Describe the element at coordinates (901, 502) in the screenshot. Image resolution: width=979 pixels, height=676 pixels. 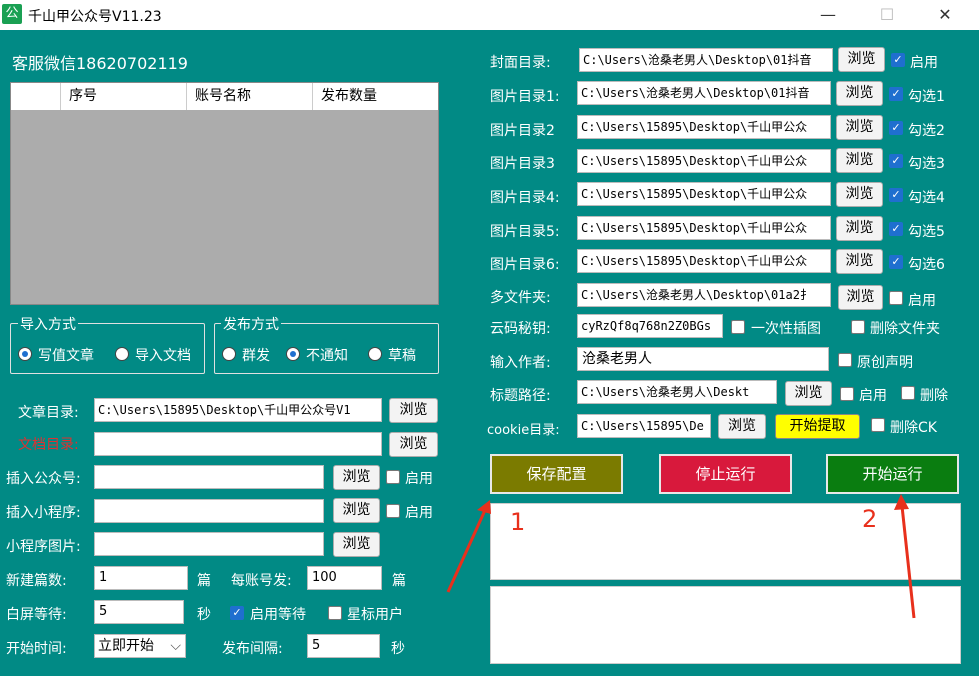
I see `arrow-2-head` at that location.